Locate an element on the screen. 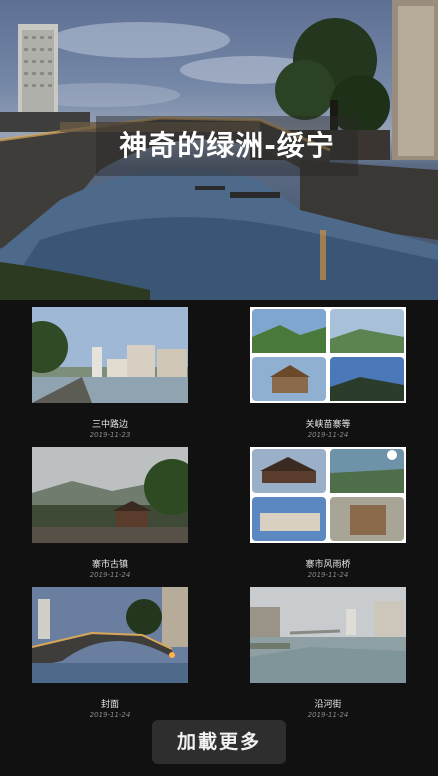 The height and width of the screenshot is (776, 438). article-date: 2019-11-23 is located at coordinates (110, 435).